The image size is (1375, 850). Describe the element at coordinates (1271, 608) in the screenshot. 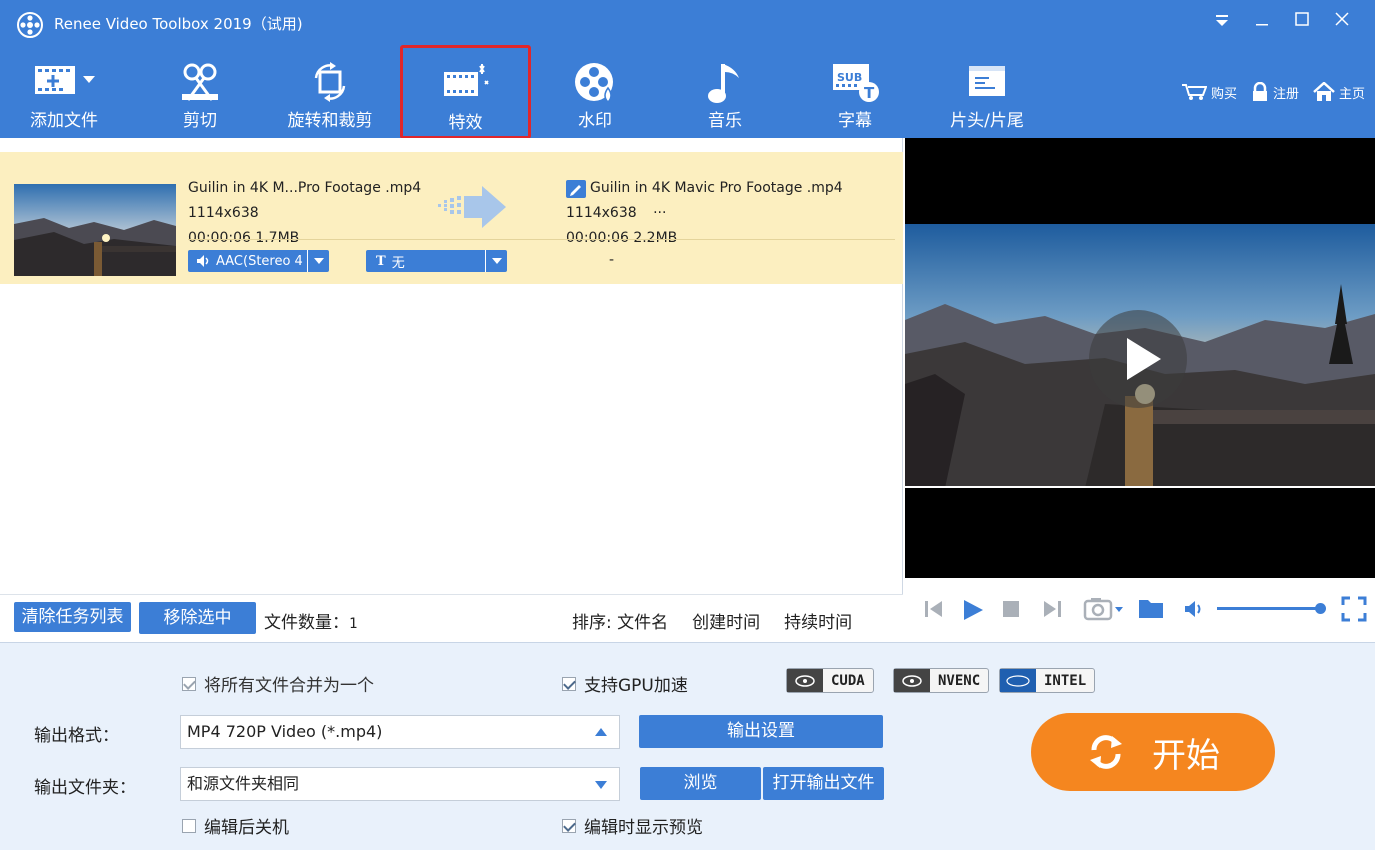

I see `volume-slider` at that location.